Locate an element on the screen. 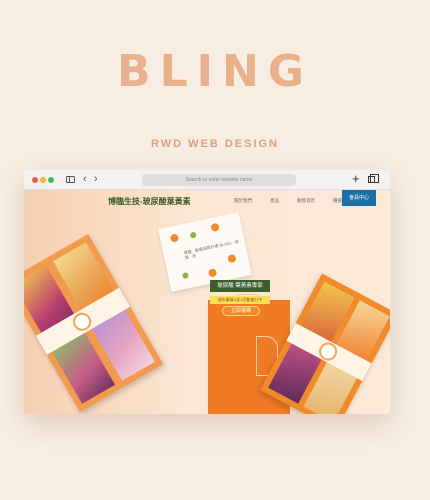 The height and width of the screenshot is (500, 430). nav-item-news: 動態消息 is located at coordinates (306, 201).